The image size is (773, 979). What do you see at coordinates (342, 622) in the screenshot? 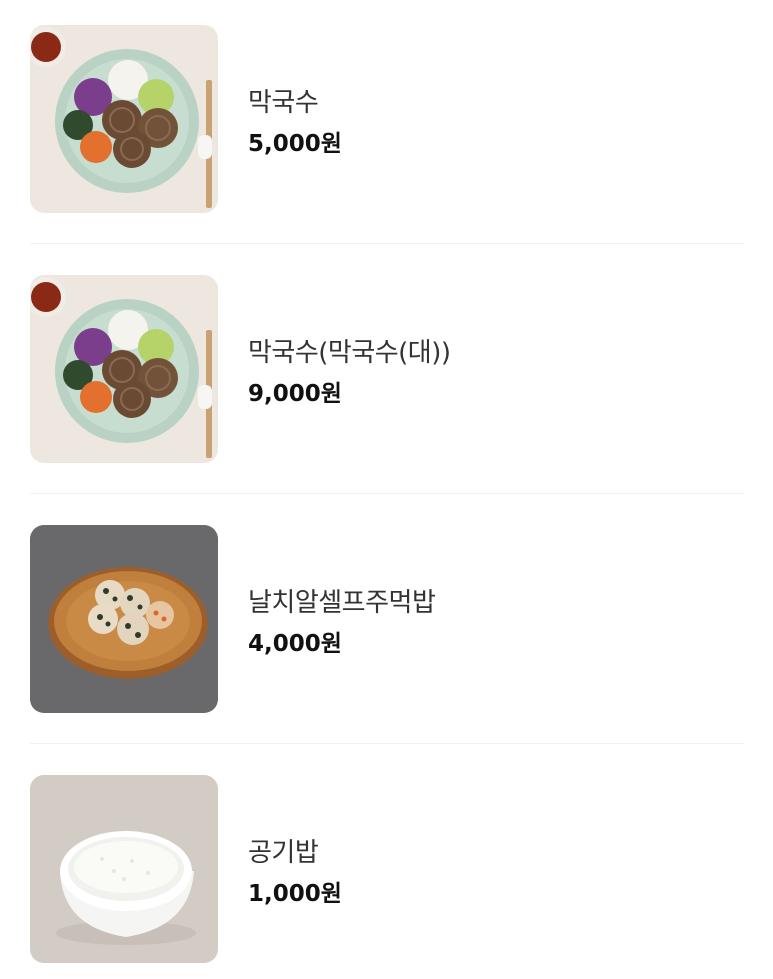
I see `menu-item-info: 날치알셀프주먹밥 4,000원` at bounding box center [342, 622].